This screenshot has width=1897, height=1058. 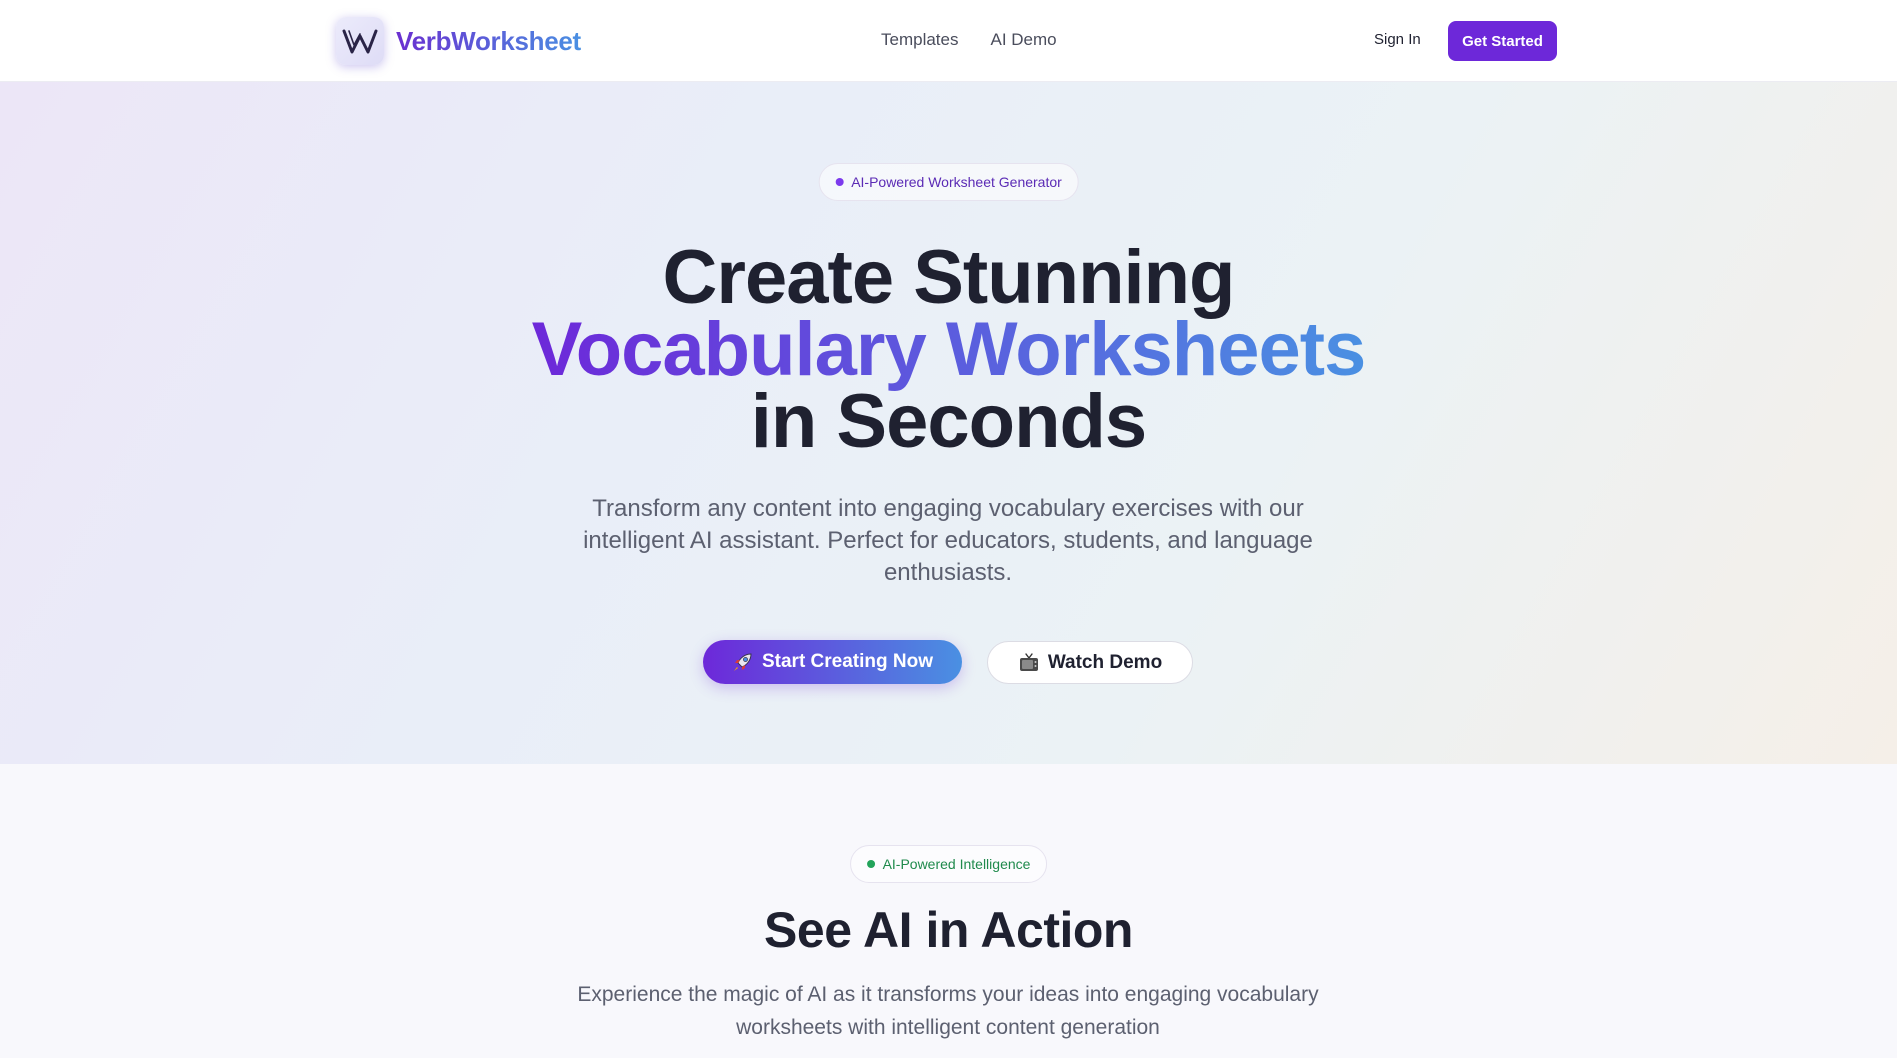 I want to click on ai-badge: AI-Powered Intelligence, so click(x=948, y=864).